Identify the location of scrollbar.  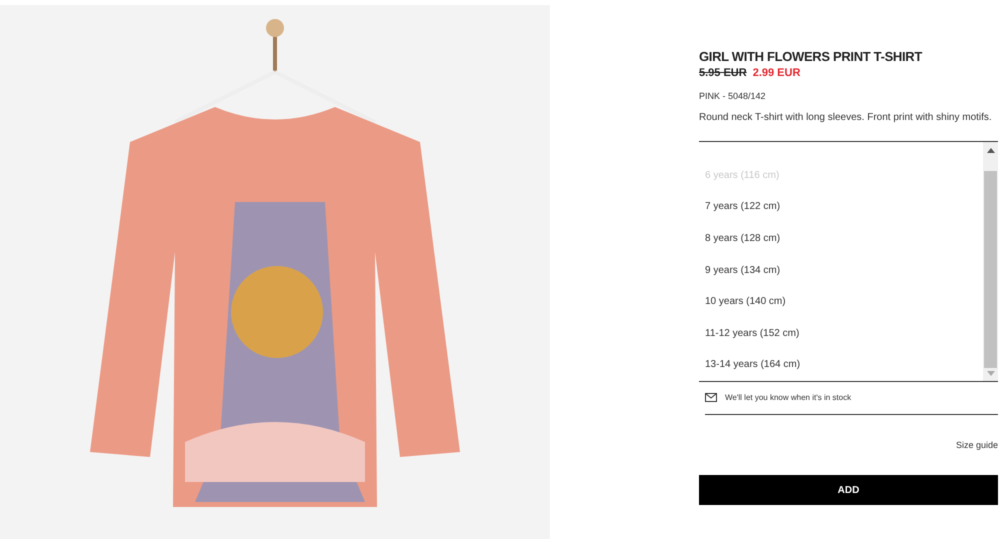
(990, 261).